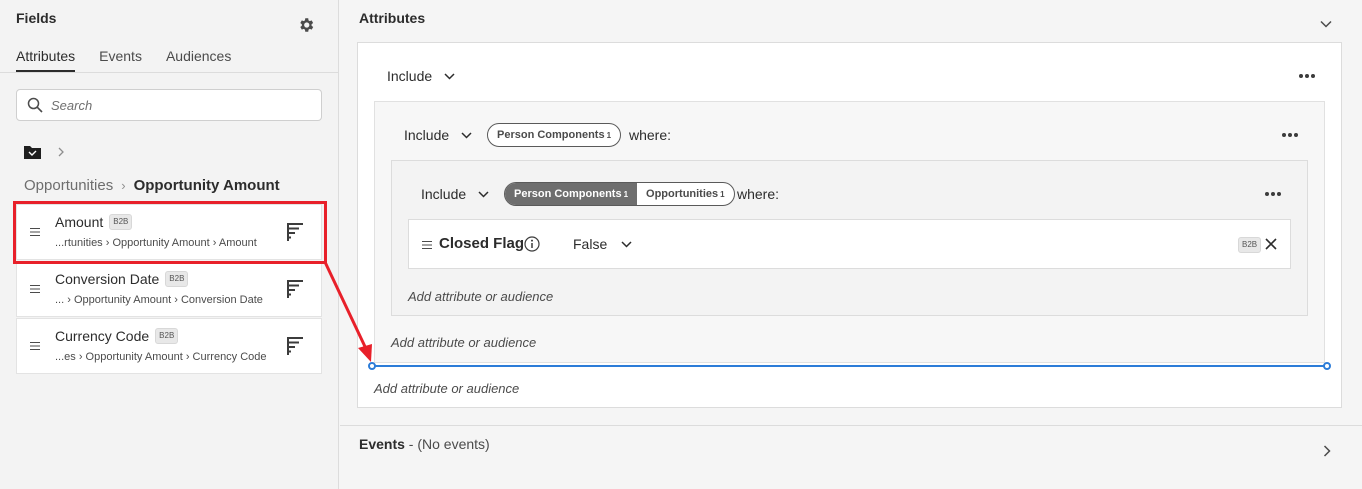 This screenshot has width=1362, height=489. Describe the element at coordinates (392, 18) in the screenshot. I see `attributes-section-title: Attributes` at that location.